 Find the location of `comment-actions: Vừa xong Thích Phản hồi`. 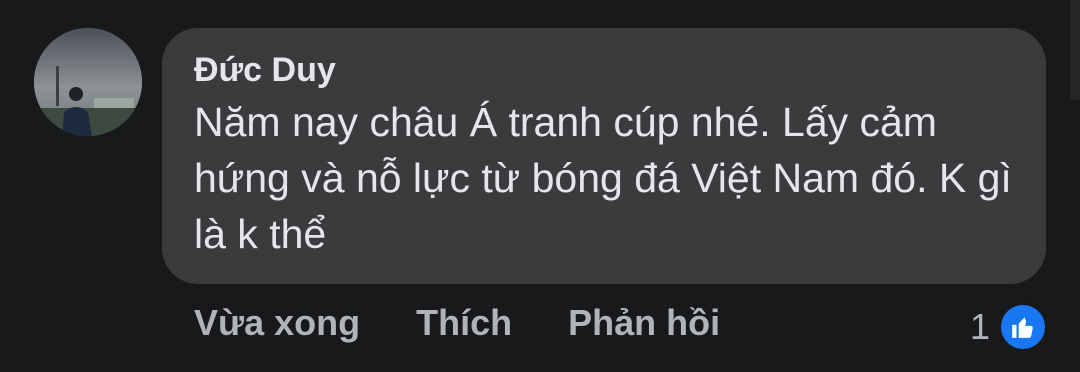

comment-actions: Vừa xong Thích Phản hồi is located at coordinates (485, 323).